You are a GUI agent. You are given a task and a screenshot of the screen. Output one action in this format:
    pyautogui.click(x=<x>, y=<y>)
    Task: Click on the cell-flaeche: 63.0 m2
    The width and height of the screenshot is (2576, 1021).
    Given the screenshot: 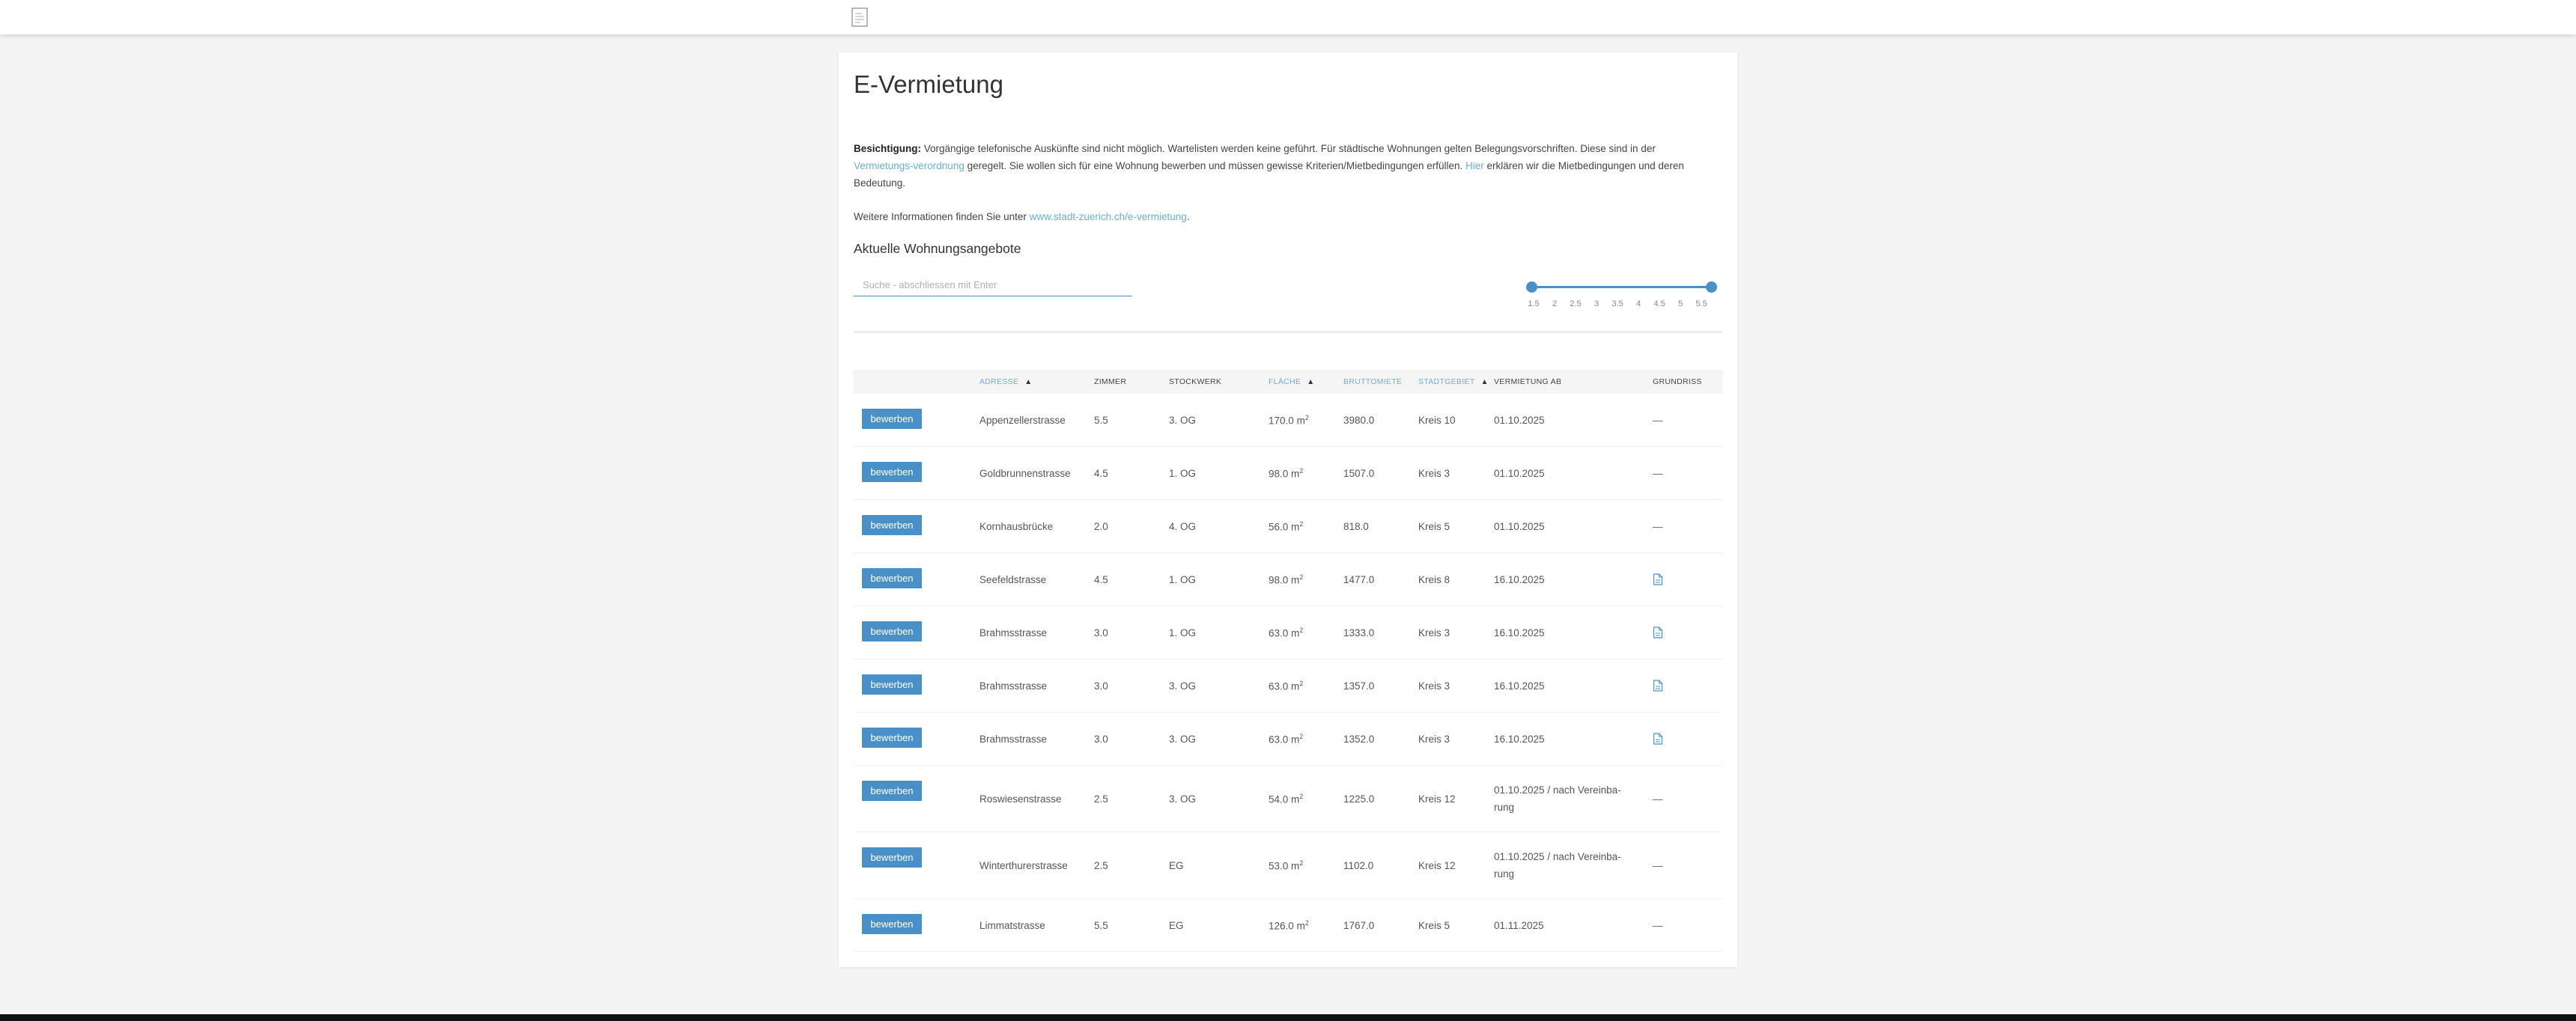 What is the action you would take?
    pyautogui.click(x=1306, y=632)
    